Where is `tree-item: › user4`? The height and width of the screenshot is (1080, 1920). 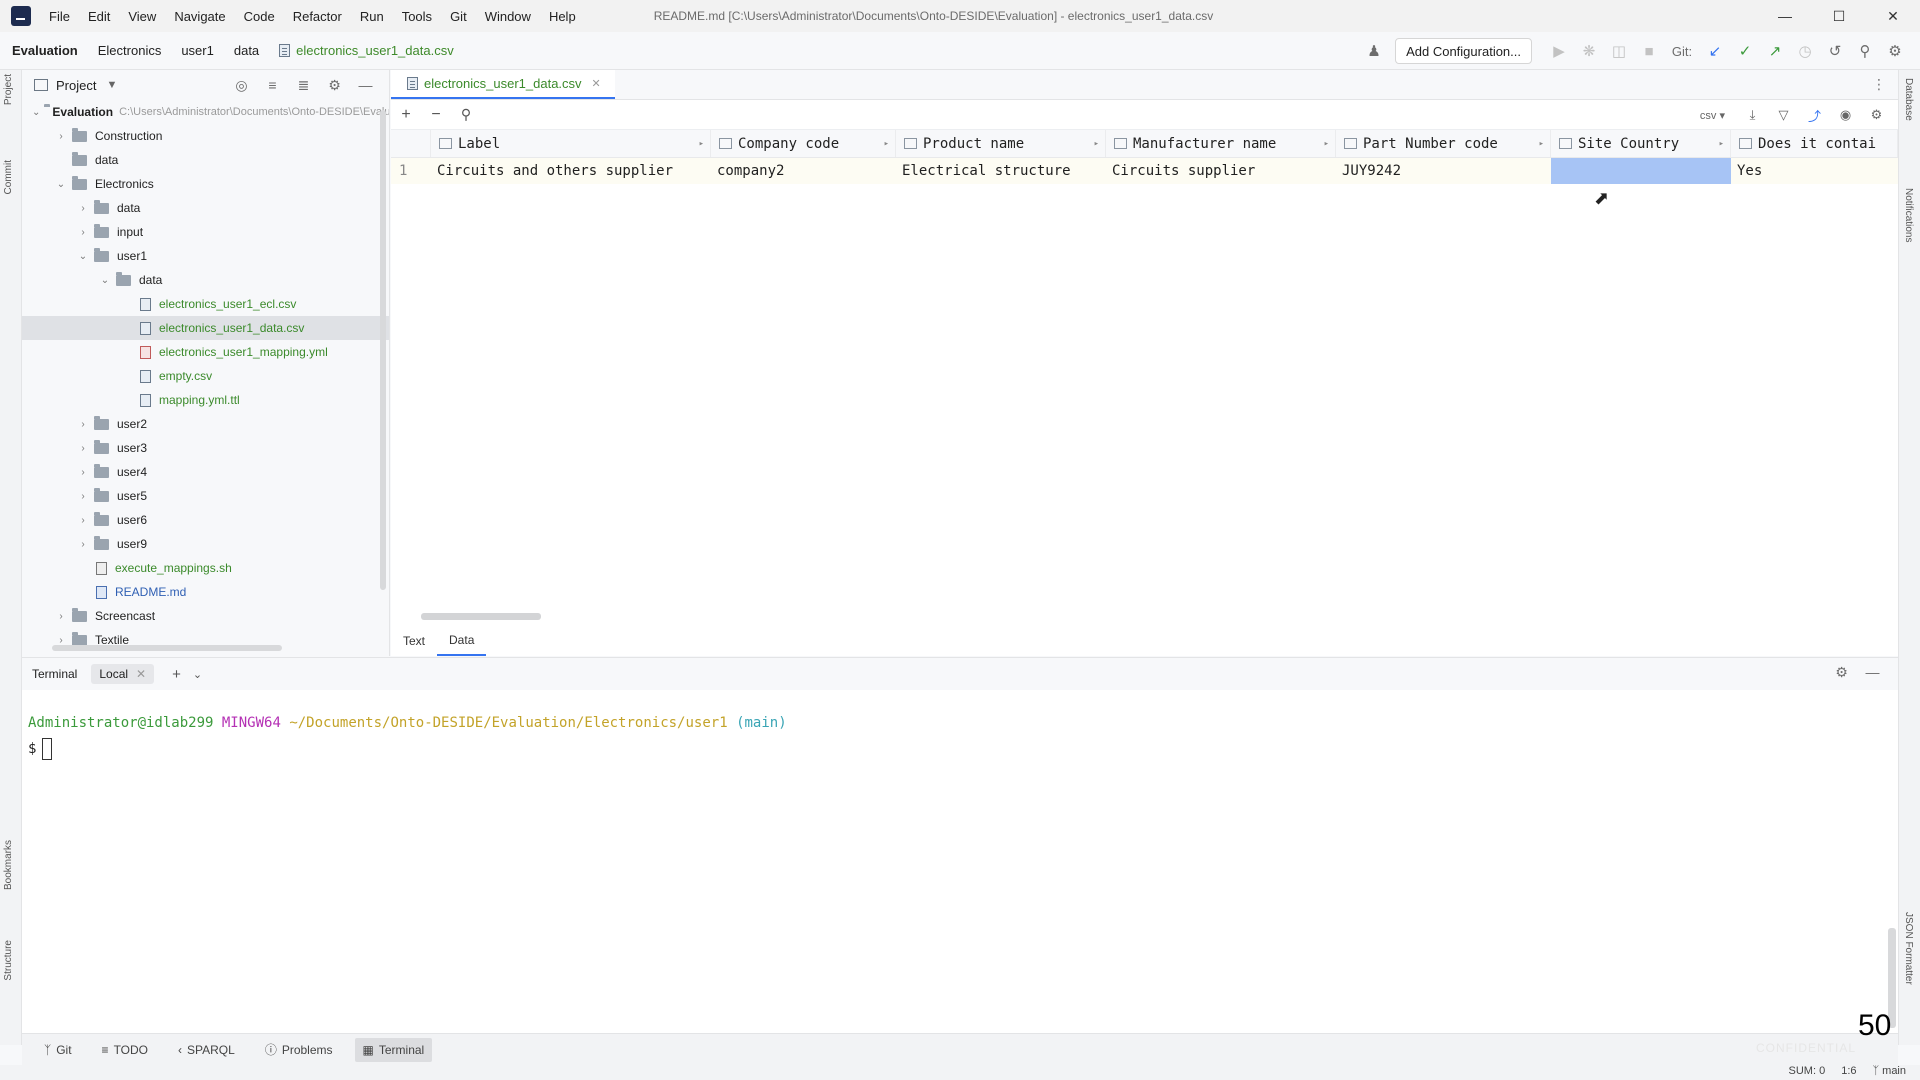 tree-item: › user4 is located at coordinates (205, 472).